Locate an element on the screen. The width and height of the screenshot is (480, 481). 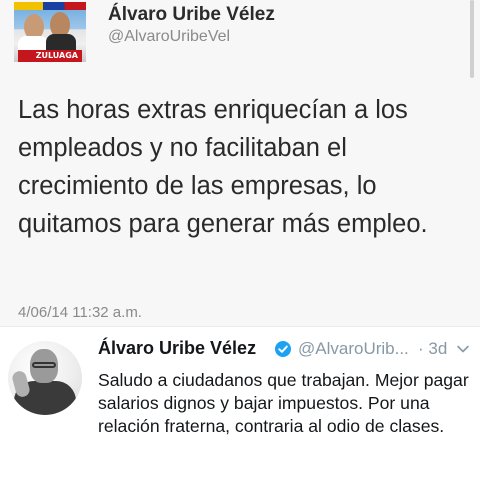
avatar is located at coordinates (45, 378).